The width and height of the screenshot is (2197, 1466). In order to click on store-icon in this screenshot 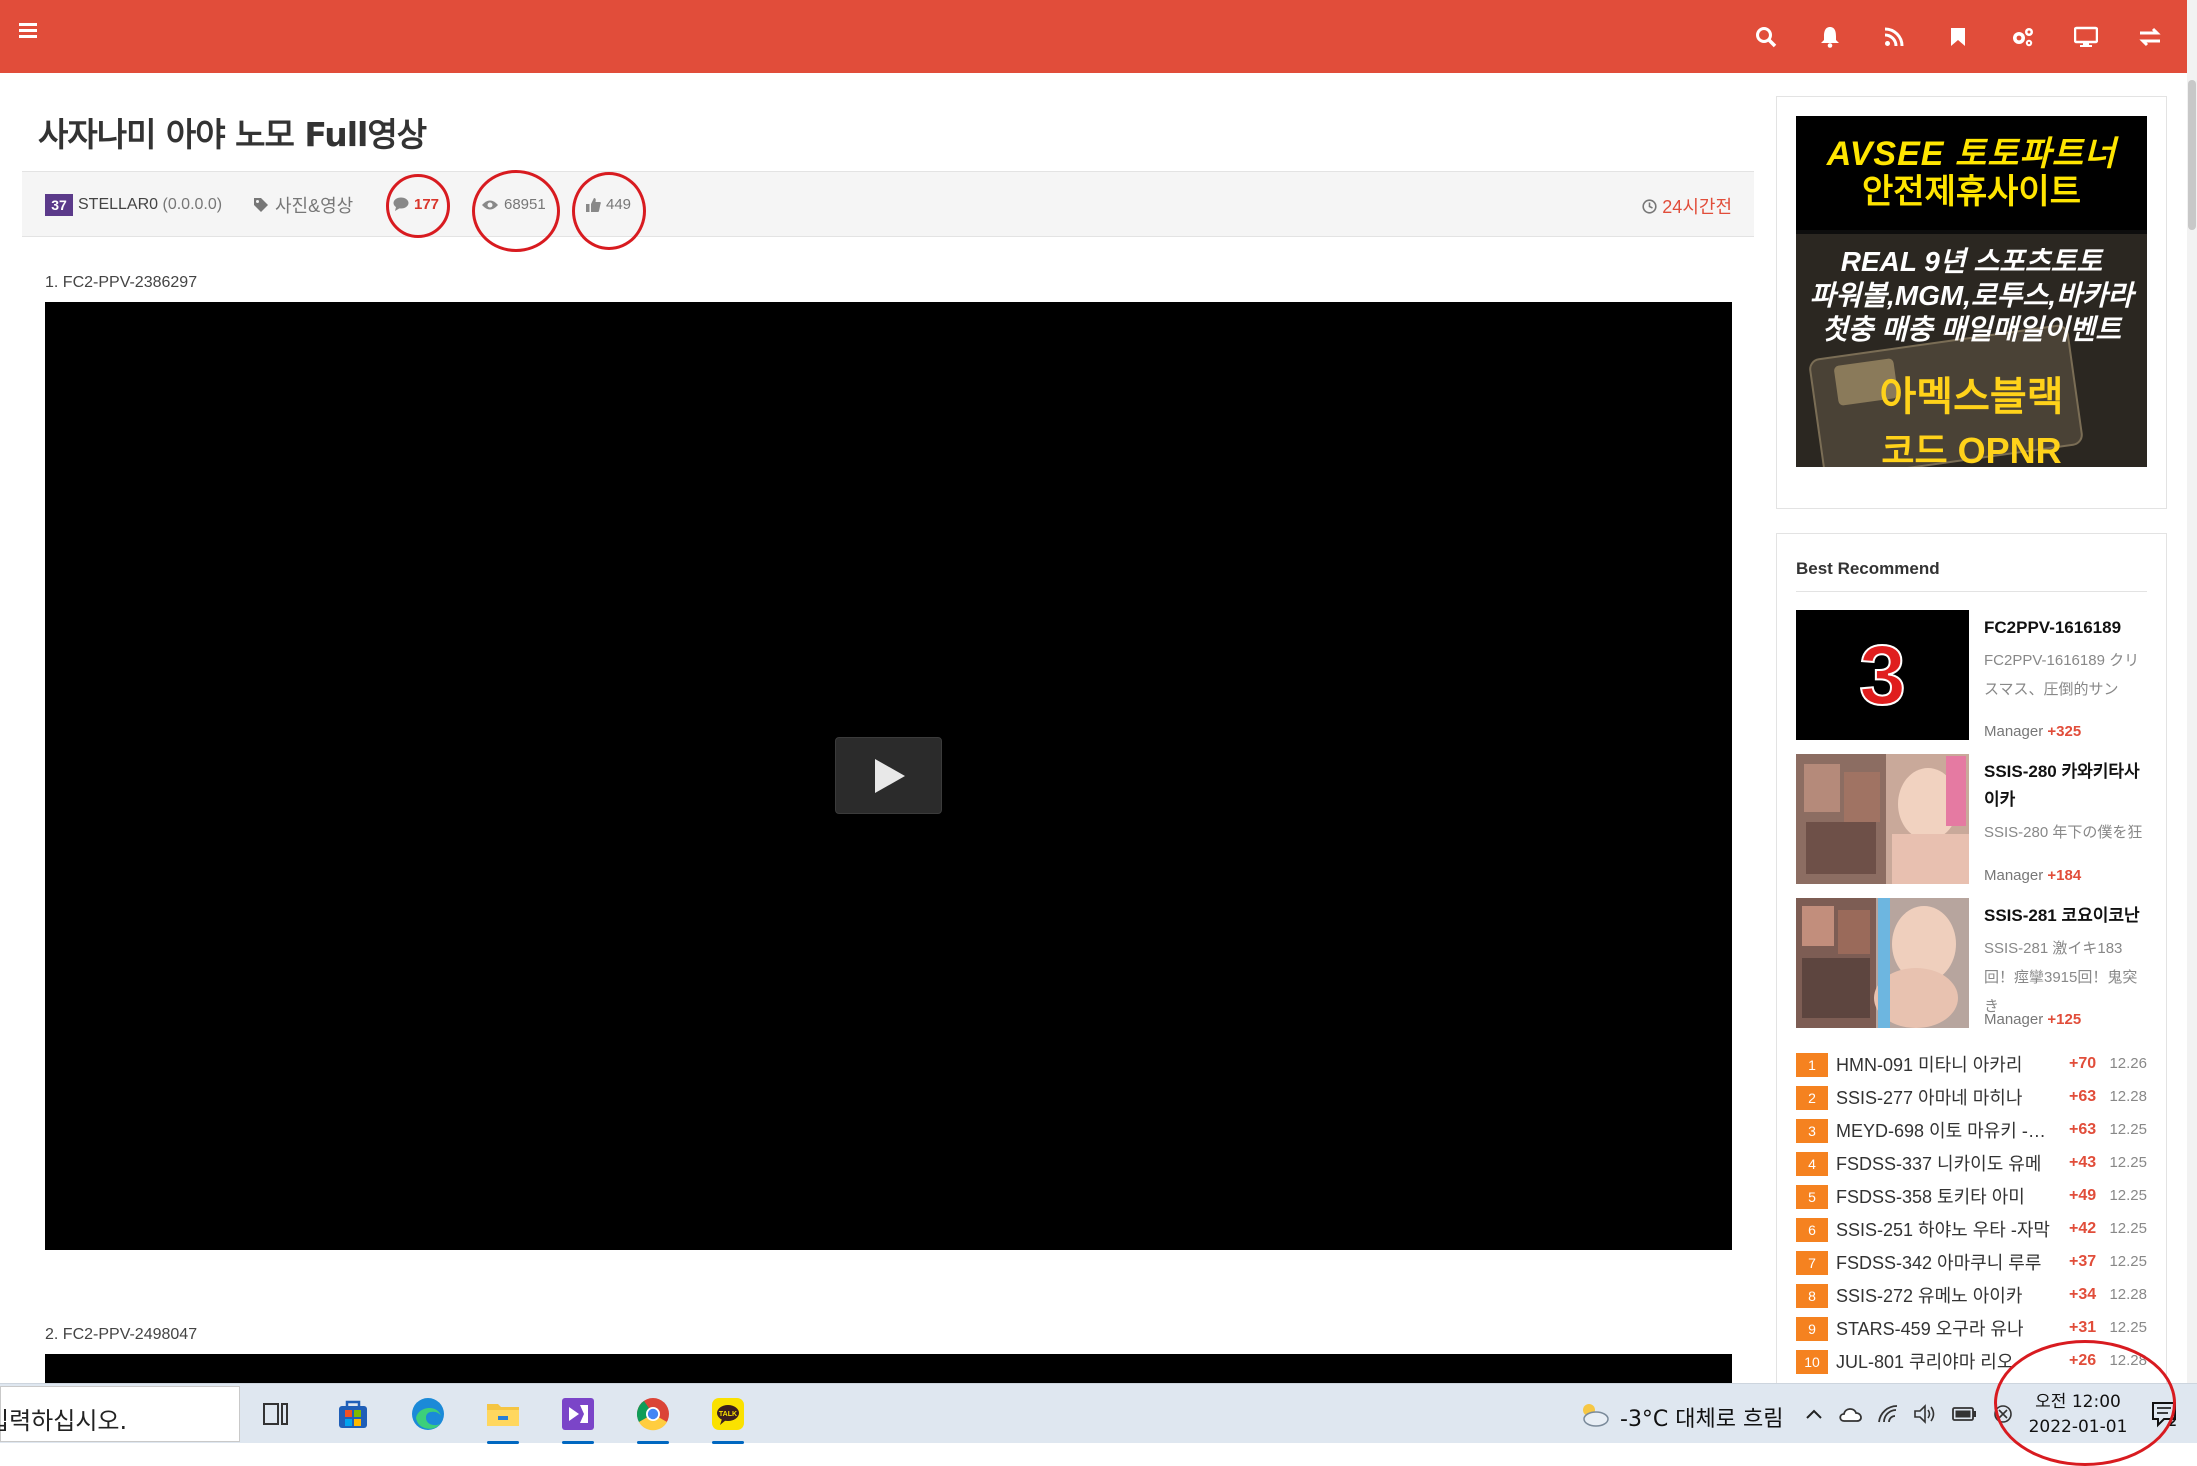, I will do `click(353, 1414)`.